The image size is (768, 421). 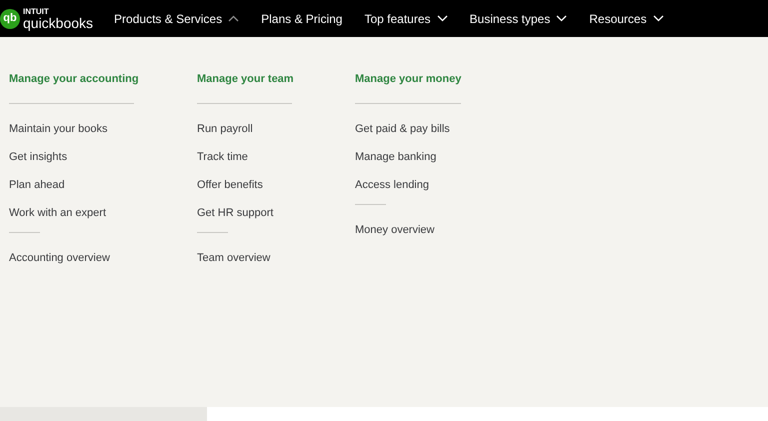 I want to click on column-heading: Manage your team, so click(x=246, y=79).